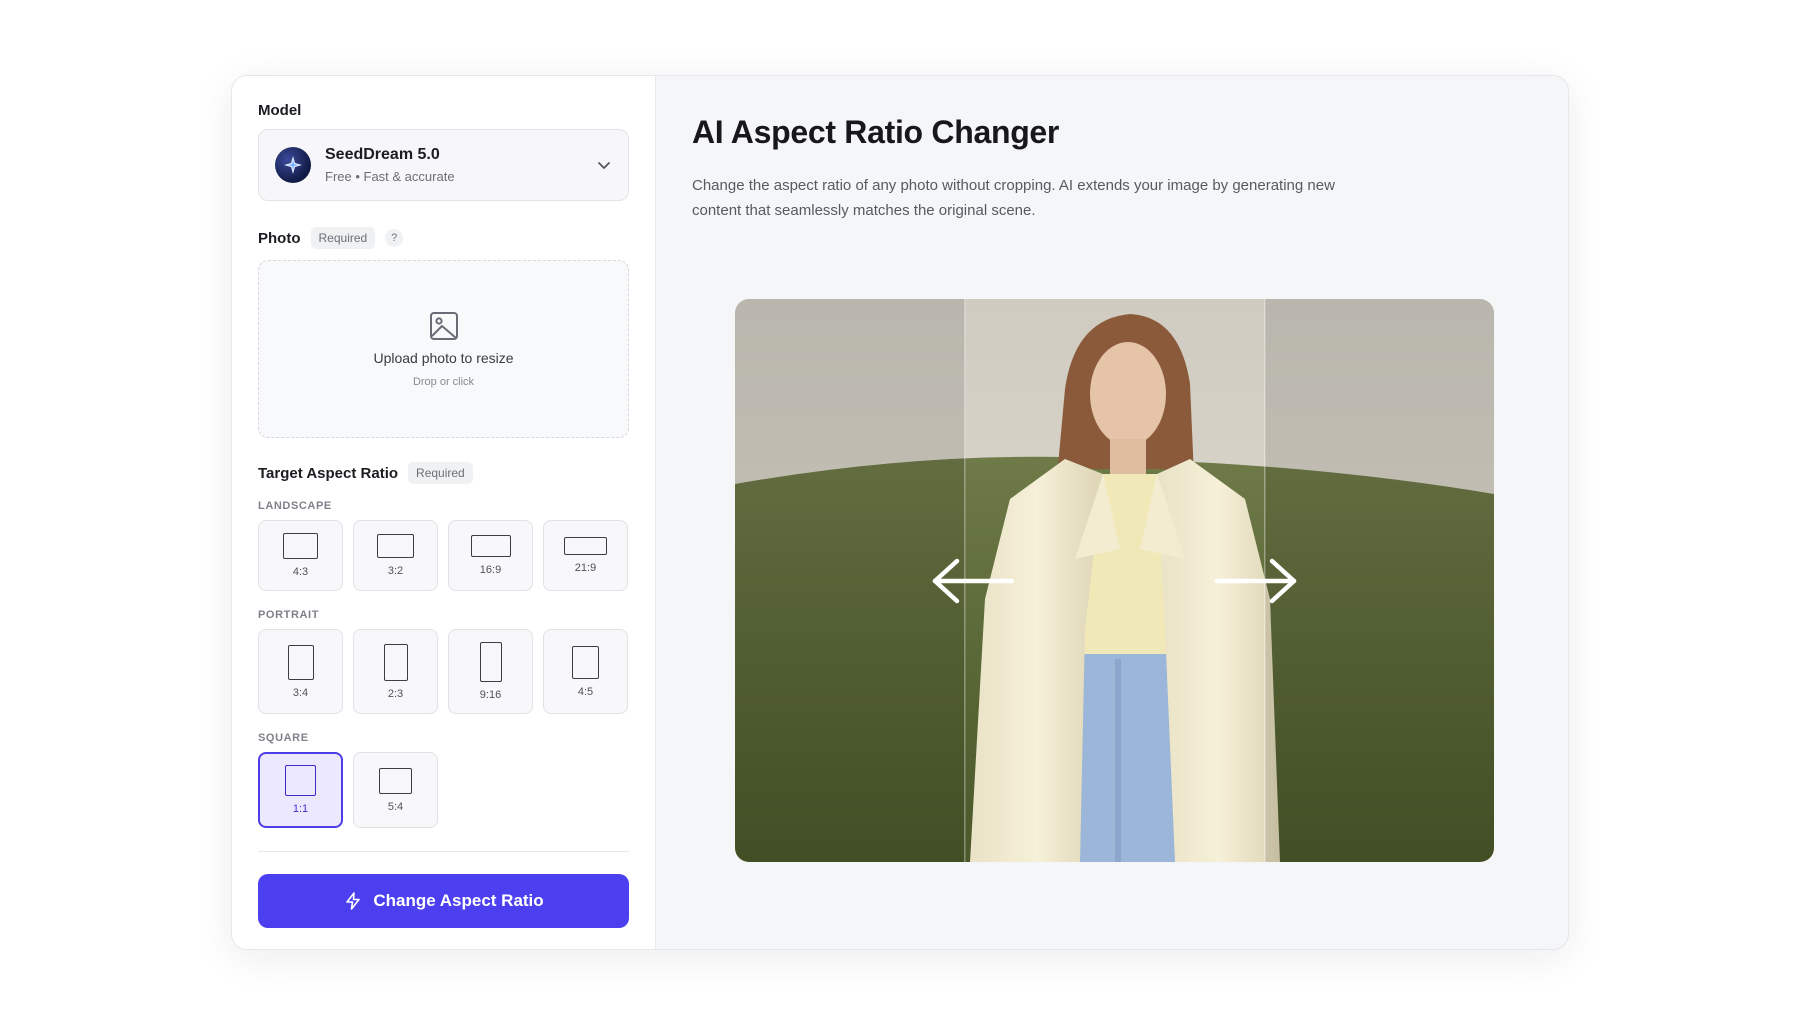 The height and width of the screenshot is (1025, 1798). Describe the element at coordinates (604, 165) in the screenshot. I see `chevron-down-icon` at that location.